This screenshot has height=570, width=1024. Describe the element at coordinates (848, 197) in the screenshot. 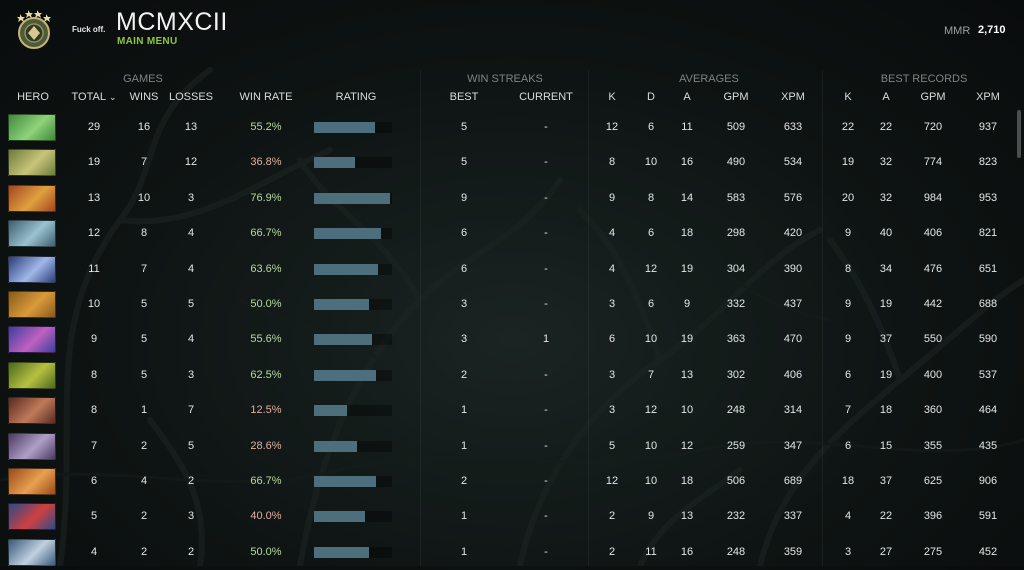

I see `best-kills-cell: 20` at that location.